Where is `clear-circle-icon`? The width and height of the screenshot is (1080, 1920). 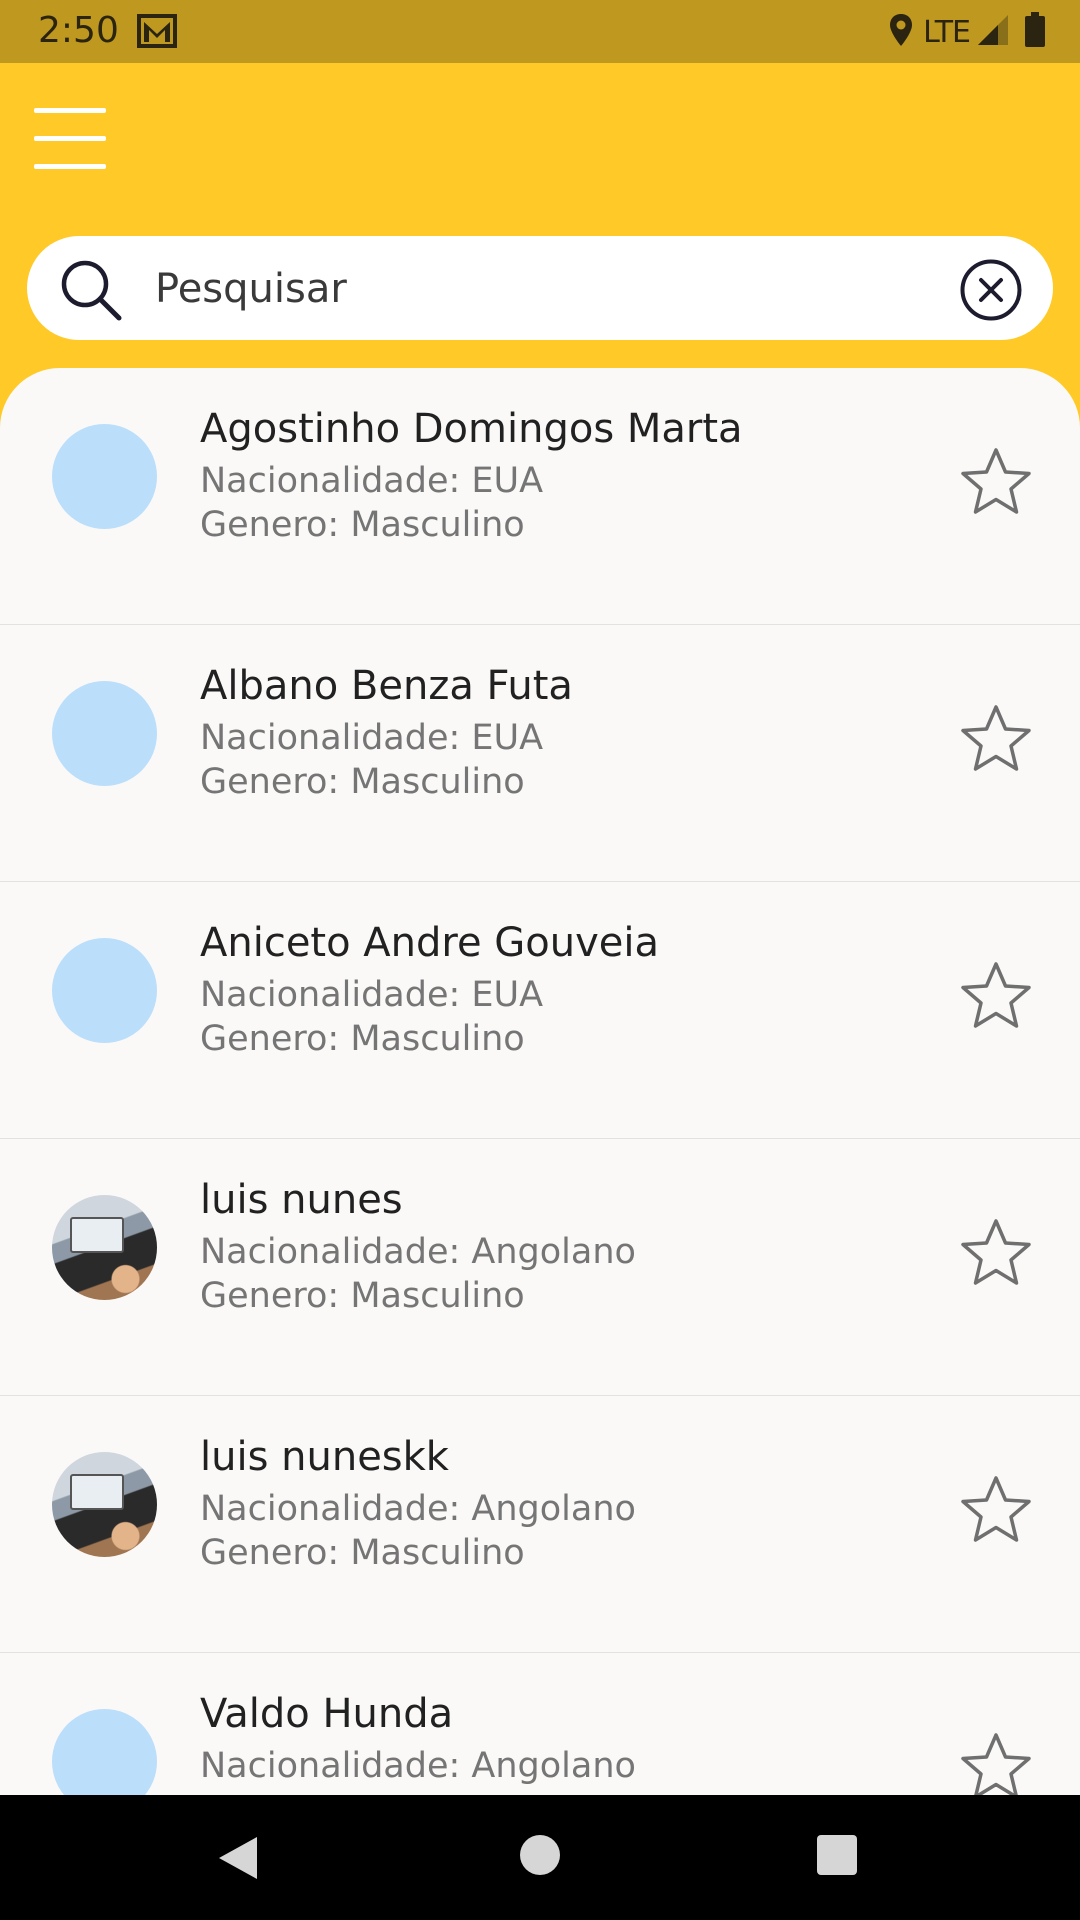
clear-circle-icon is located at coordinates (991, 292).